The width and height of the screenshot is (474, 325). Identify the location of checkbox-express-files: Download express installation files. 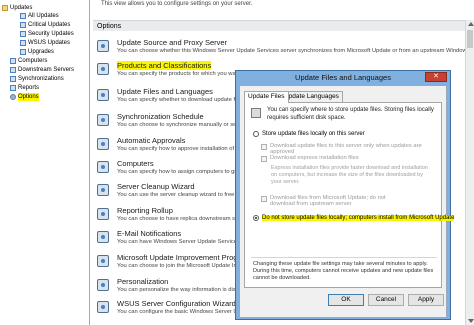
(349, 158).